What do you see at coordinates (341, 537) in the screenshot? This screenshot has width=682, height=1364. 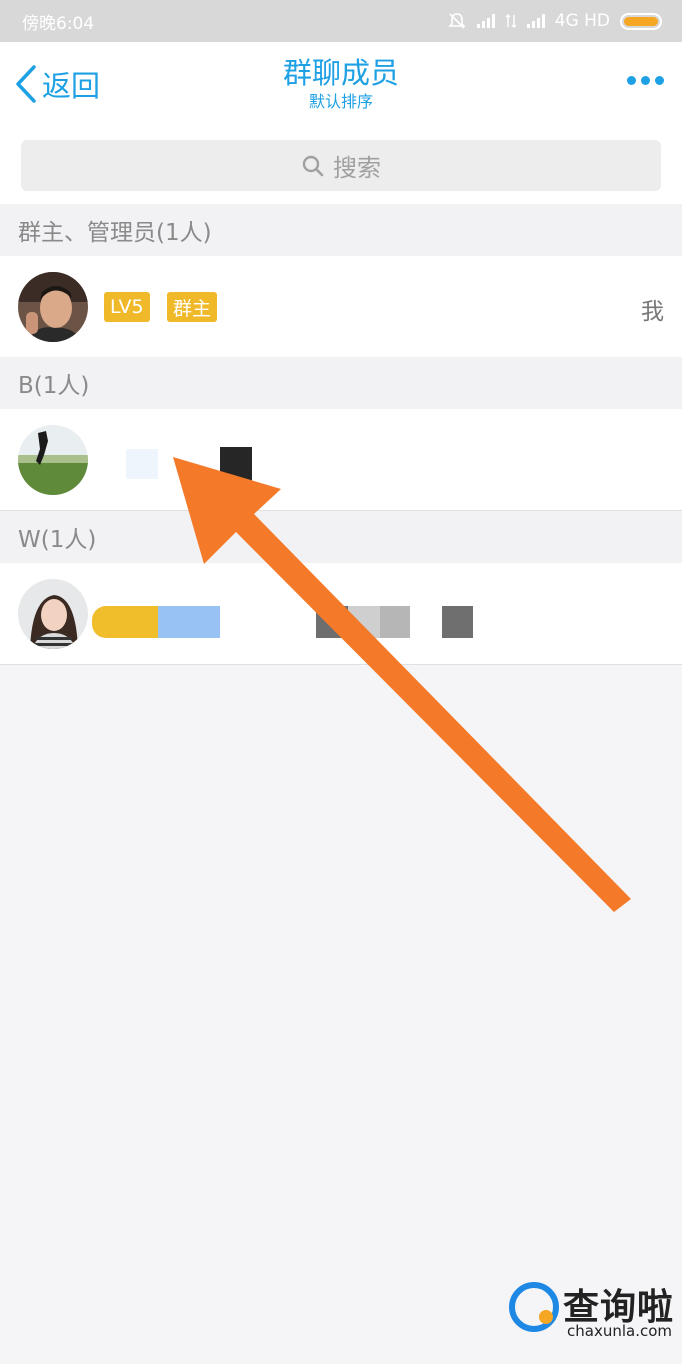 I see `section-header-w: W(1人)` at bounding box center [341, 537].